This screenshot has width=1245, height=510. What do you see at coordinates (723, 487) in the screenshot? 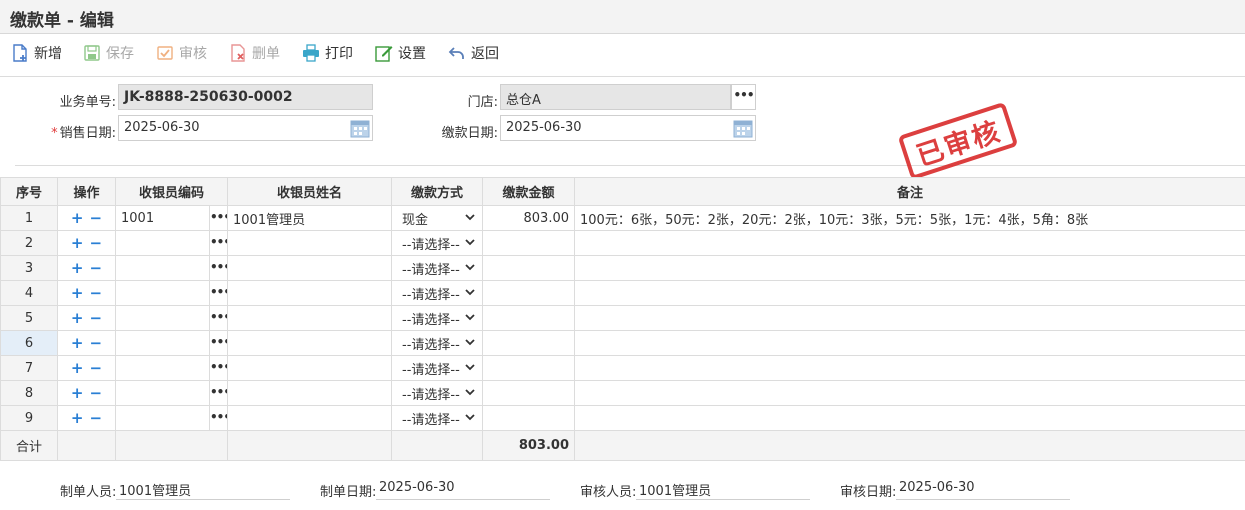
I see `auditor-value: 1001管理员` at bounding box center [723, 487].